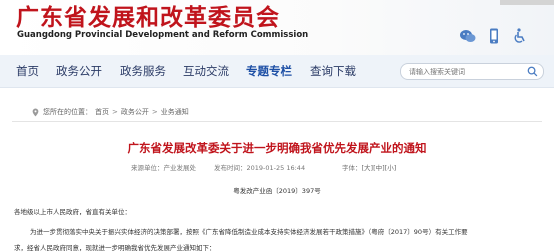 The width and height of the screenshot is (554, 252). Describe the element at coordinates (352, 168) in the screenshot. I see `font-size-label: 字体：` at that location.